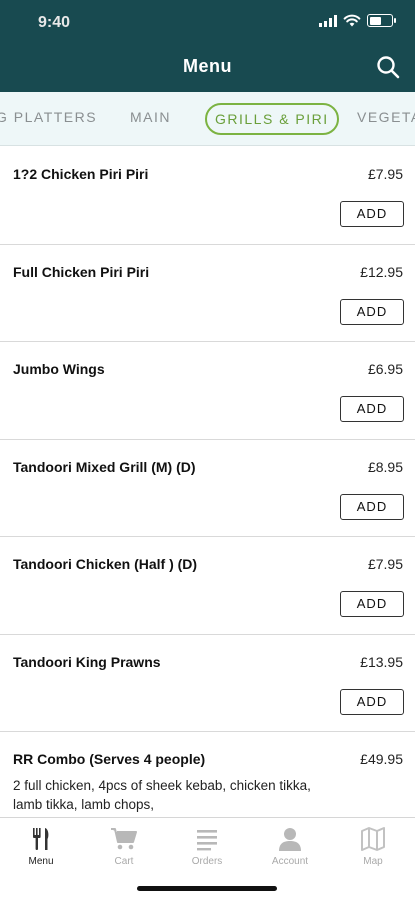 The image size is (415, 900). Describe the element at coordinates (328, 20) in the screenshot. I see `signal-icon` at that location.